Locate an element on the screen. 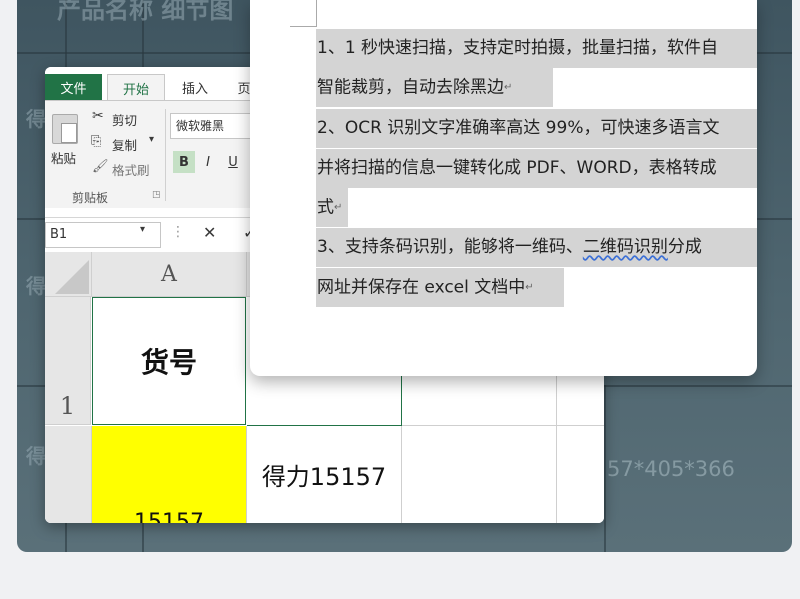 This screenshot has width=800, height=599. doc-line: 1、1 秒快速扫描，支持定时拍摄，批量扫描，软件自 is located at coordinates (536, 48).